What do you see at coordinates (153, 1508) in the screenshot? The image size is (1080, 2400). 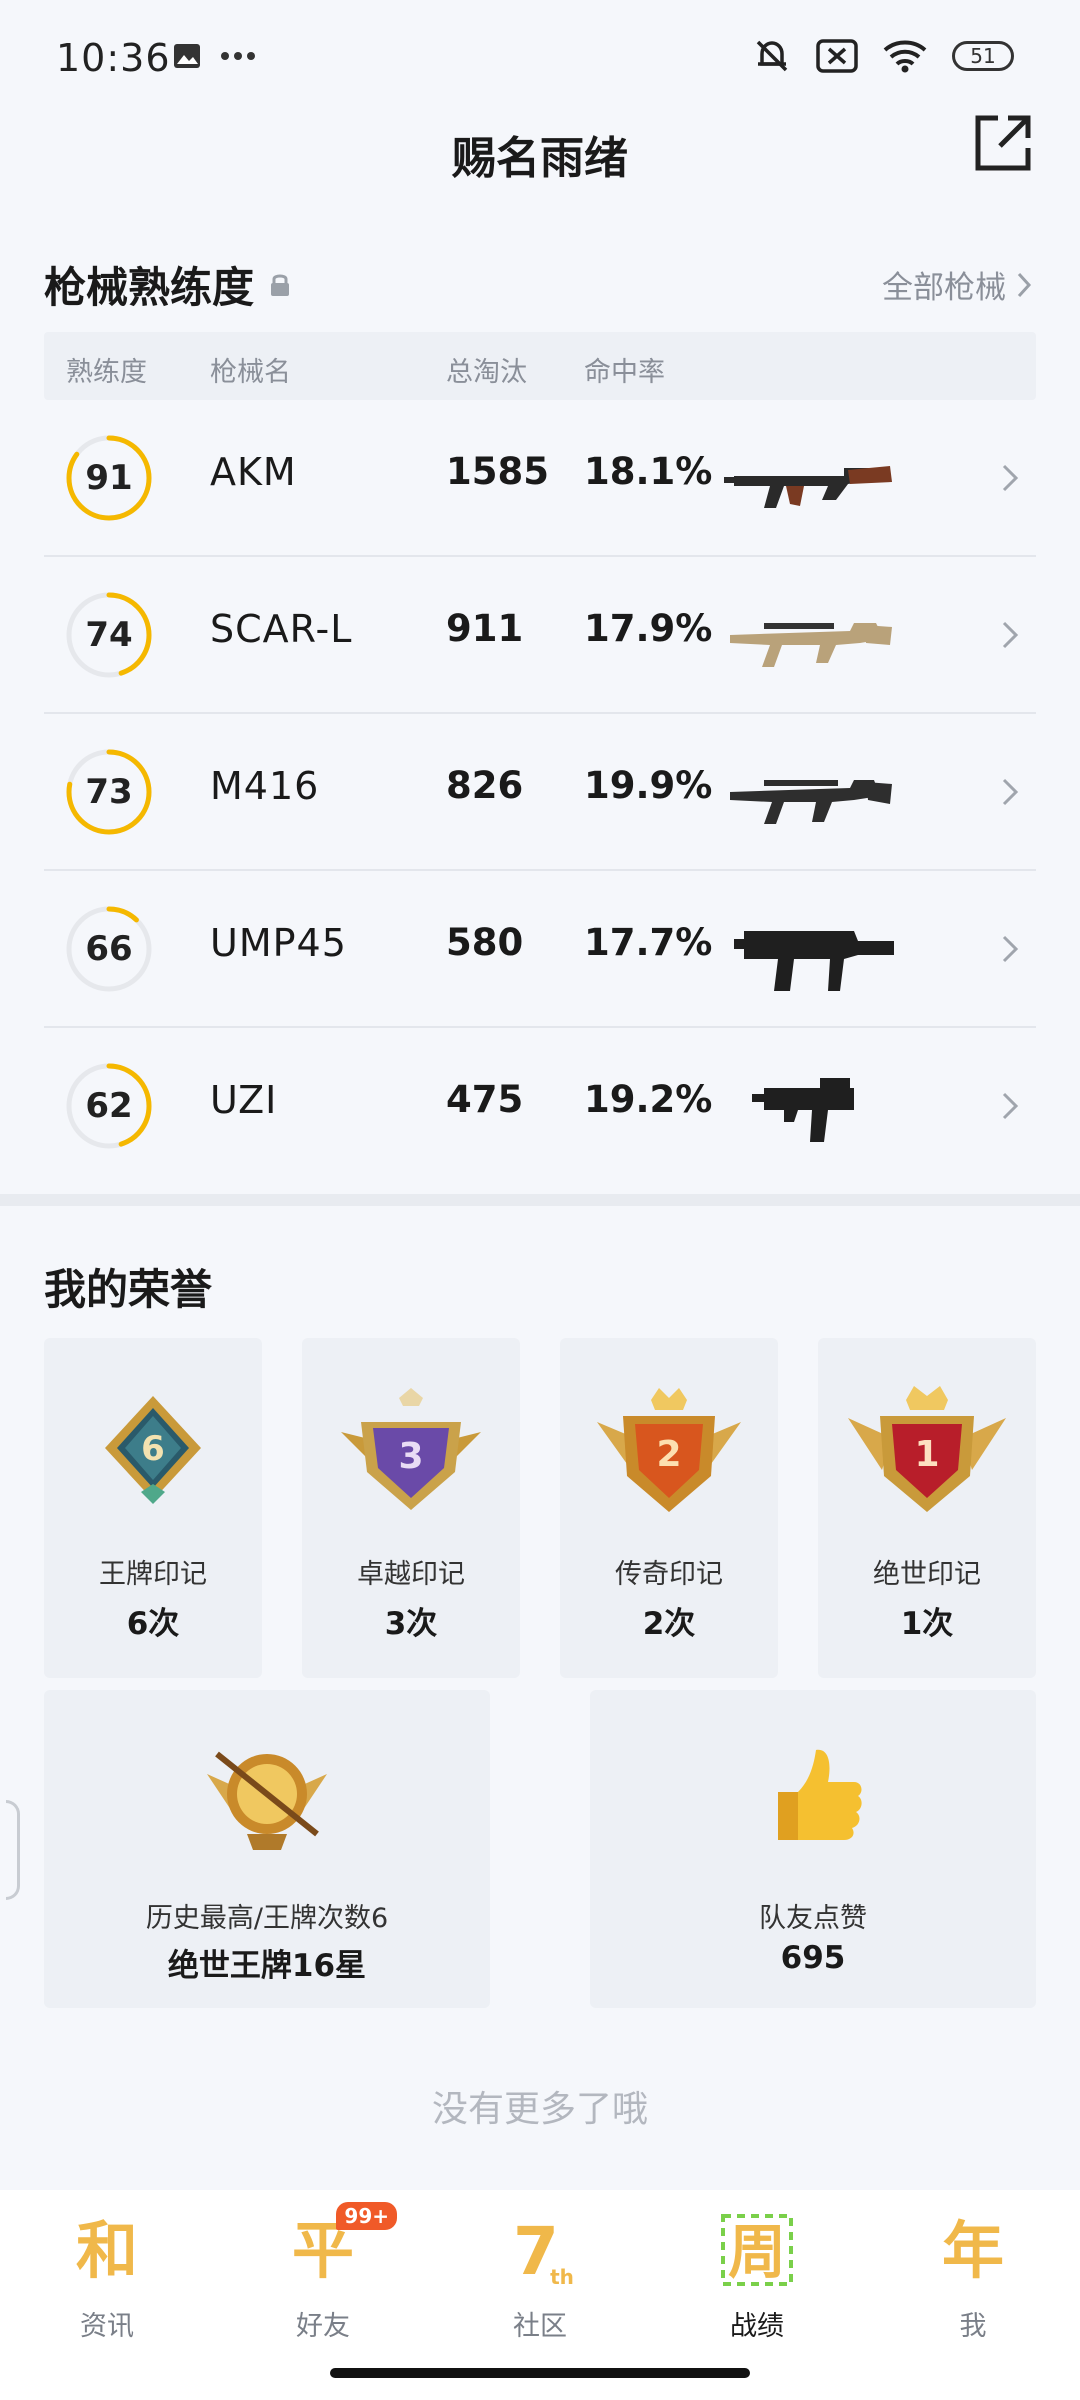 I see `honor-card-ace: 6 王牌印记 6次` at bounding box center [153, 1508].